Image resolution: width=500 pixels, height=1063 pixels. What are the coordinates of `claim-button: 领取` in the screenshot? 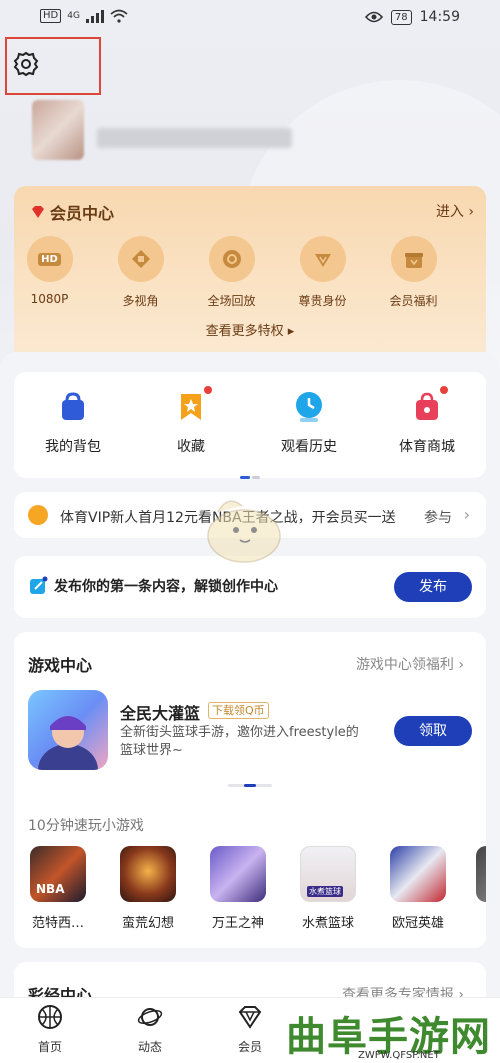 It's located at (433, 731).